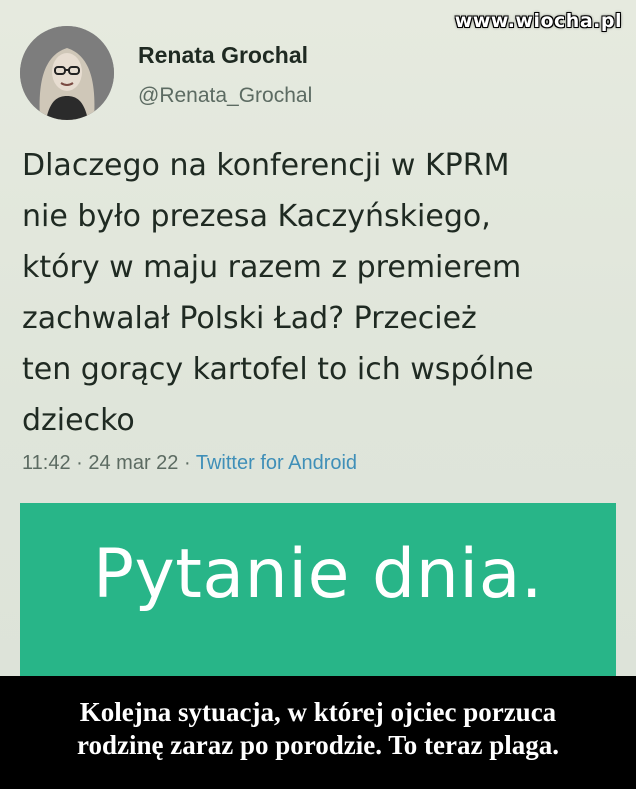 Image resolution: width=636 pixels, height=789 pixels. What do you see at coordinates (276, 463) in the screenshot?
I see `tweet-source-link: Twitter for Android` at bounding box center [276, 463].